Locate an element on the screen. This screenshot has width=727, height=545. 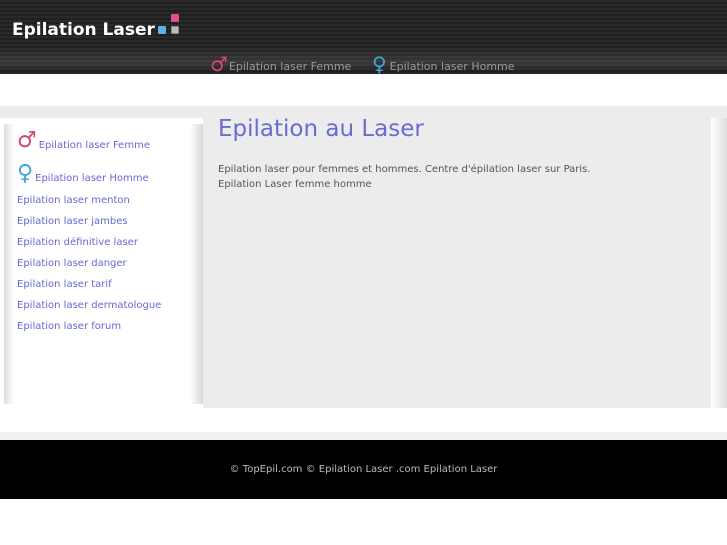
sidebar-item-label: Epilation laser Homme is located at coordinates (92, 178).